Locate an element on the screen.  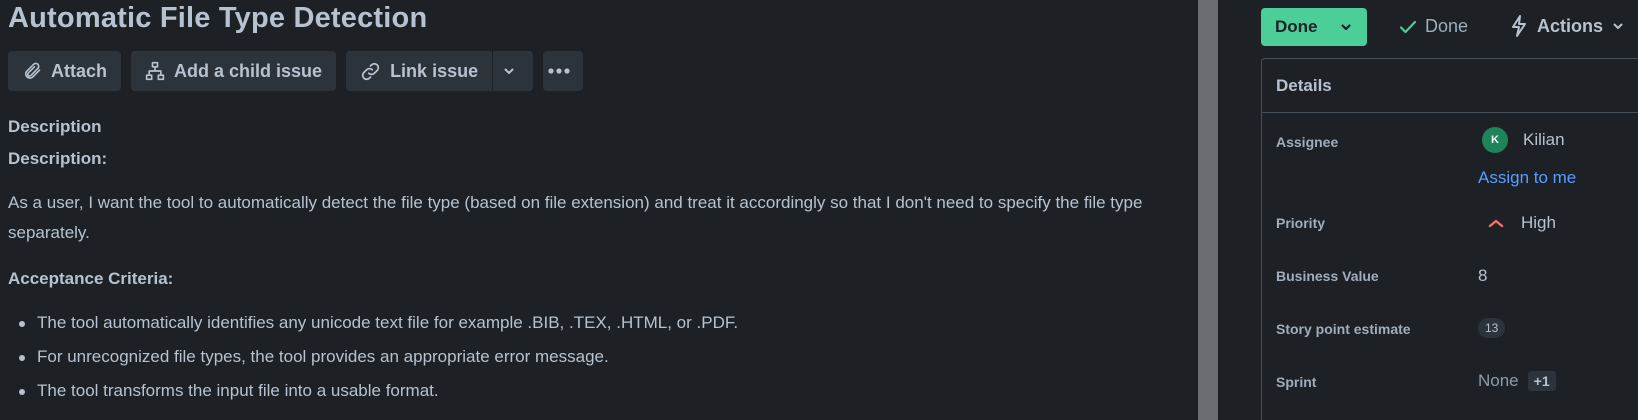
sprint-value: None +1 is located at coordinates (1517, 381).